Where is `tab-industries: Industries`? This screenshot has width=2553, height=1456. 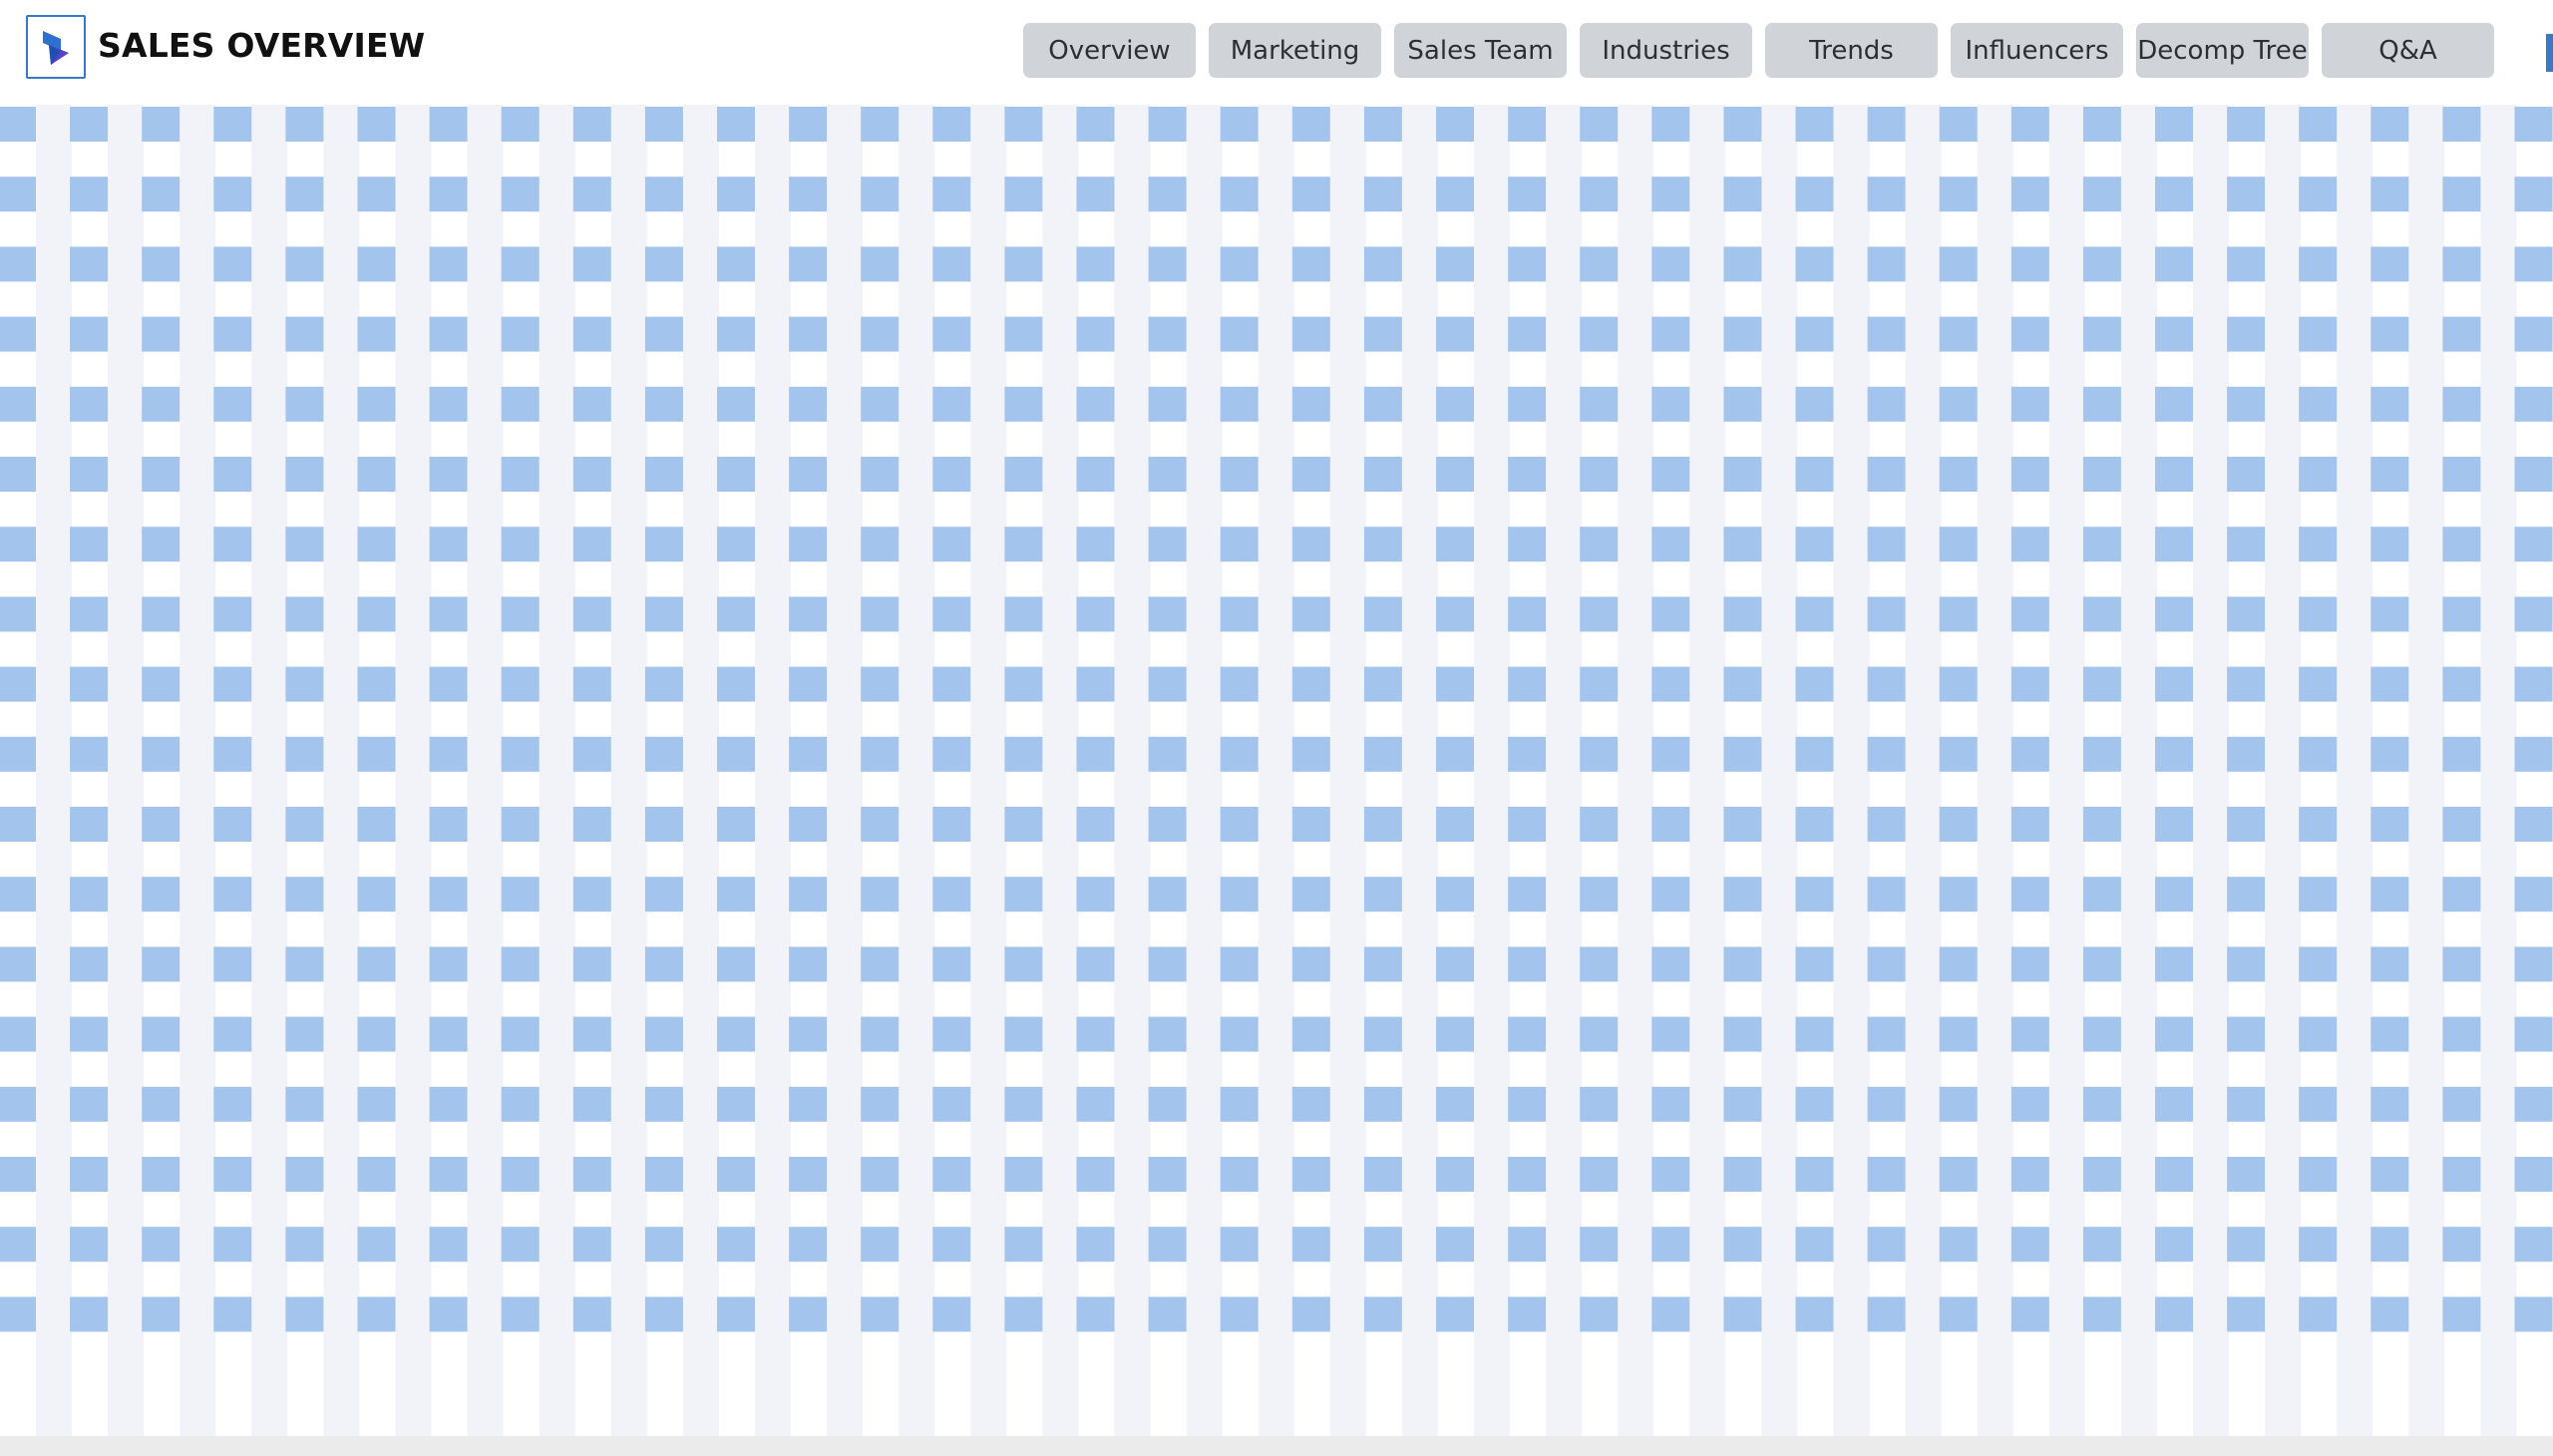 tab-industries: Industries is located at coordinates (1666, 50).